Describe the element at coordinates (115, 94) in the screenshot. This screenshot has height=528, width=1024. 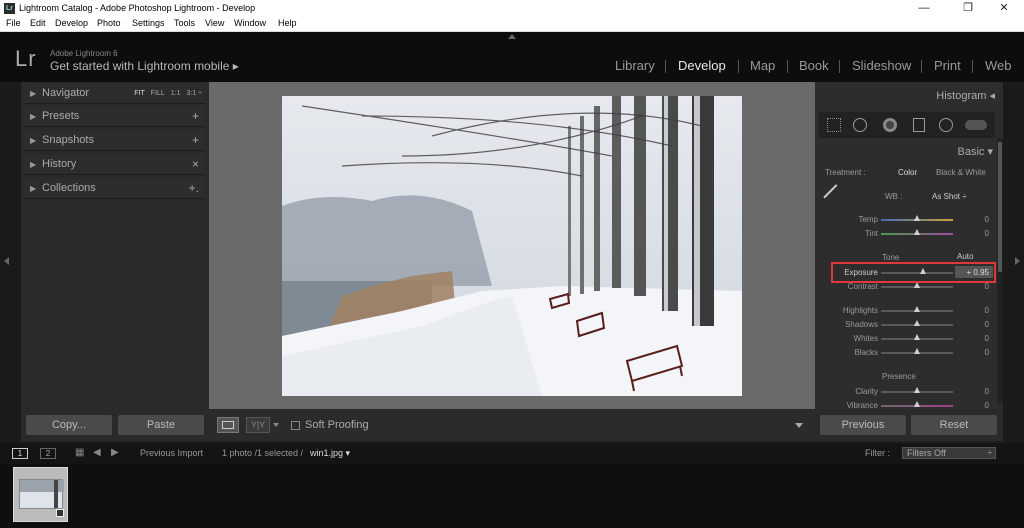
I see `navigator-panel-header: ▶ Navigator FIT FILL 1:1 3:1 ÷` at that location.